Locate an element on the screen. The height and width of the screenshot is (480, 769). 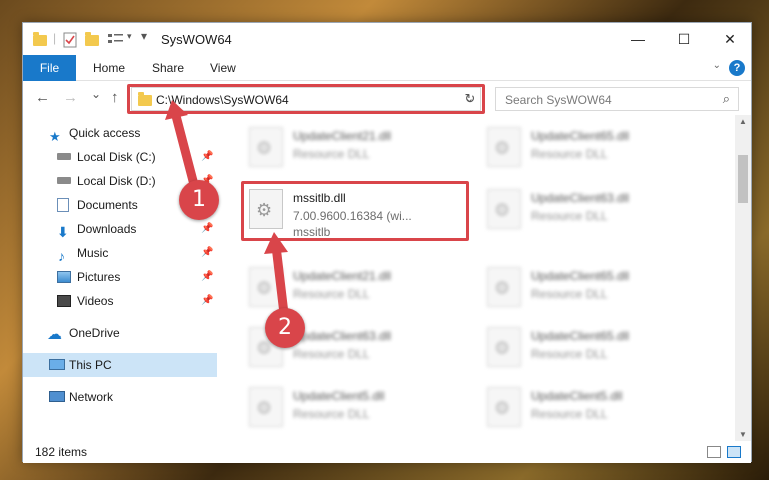
annotation-arrows is located at coordinates (227, 213).